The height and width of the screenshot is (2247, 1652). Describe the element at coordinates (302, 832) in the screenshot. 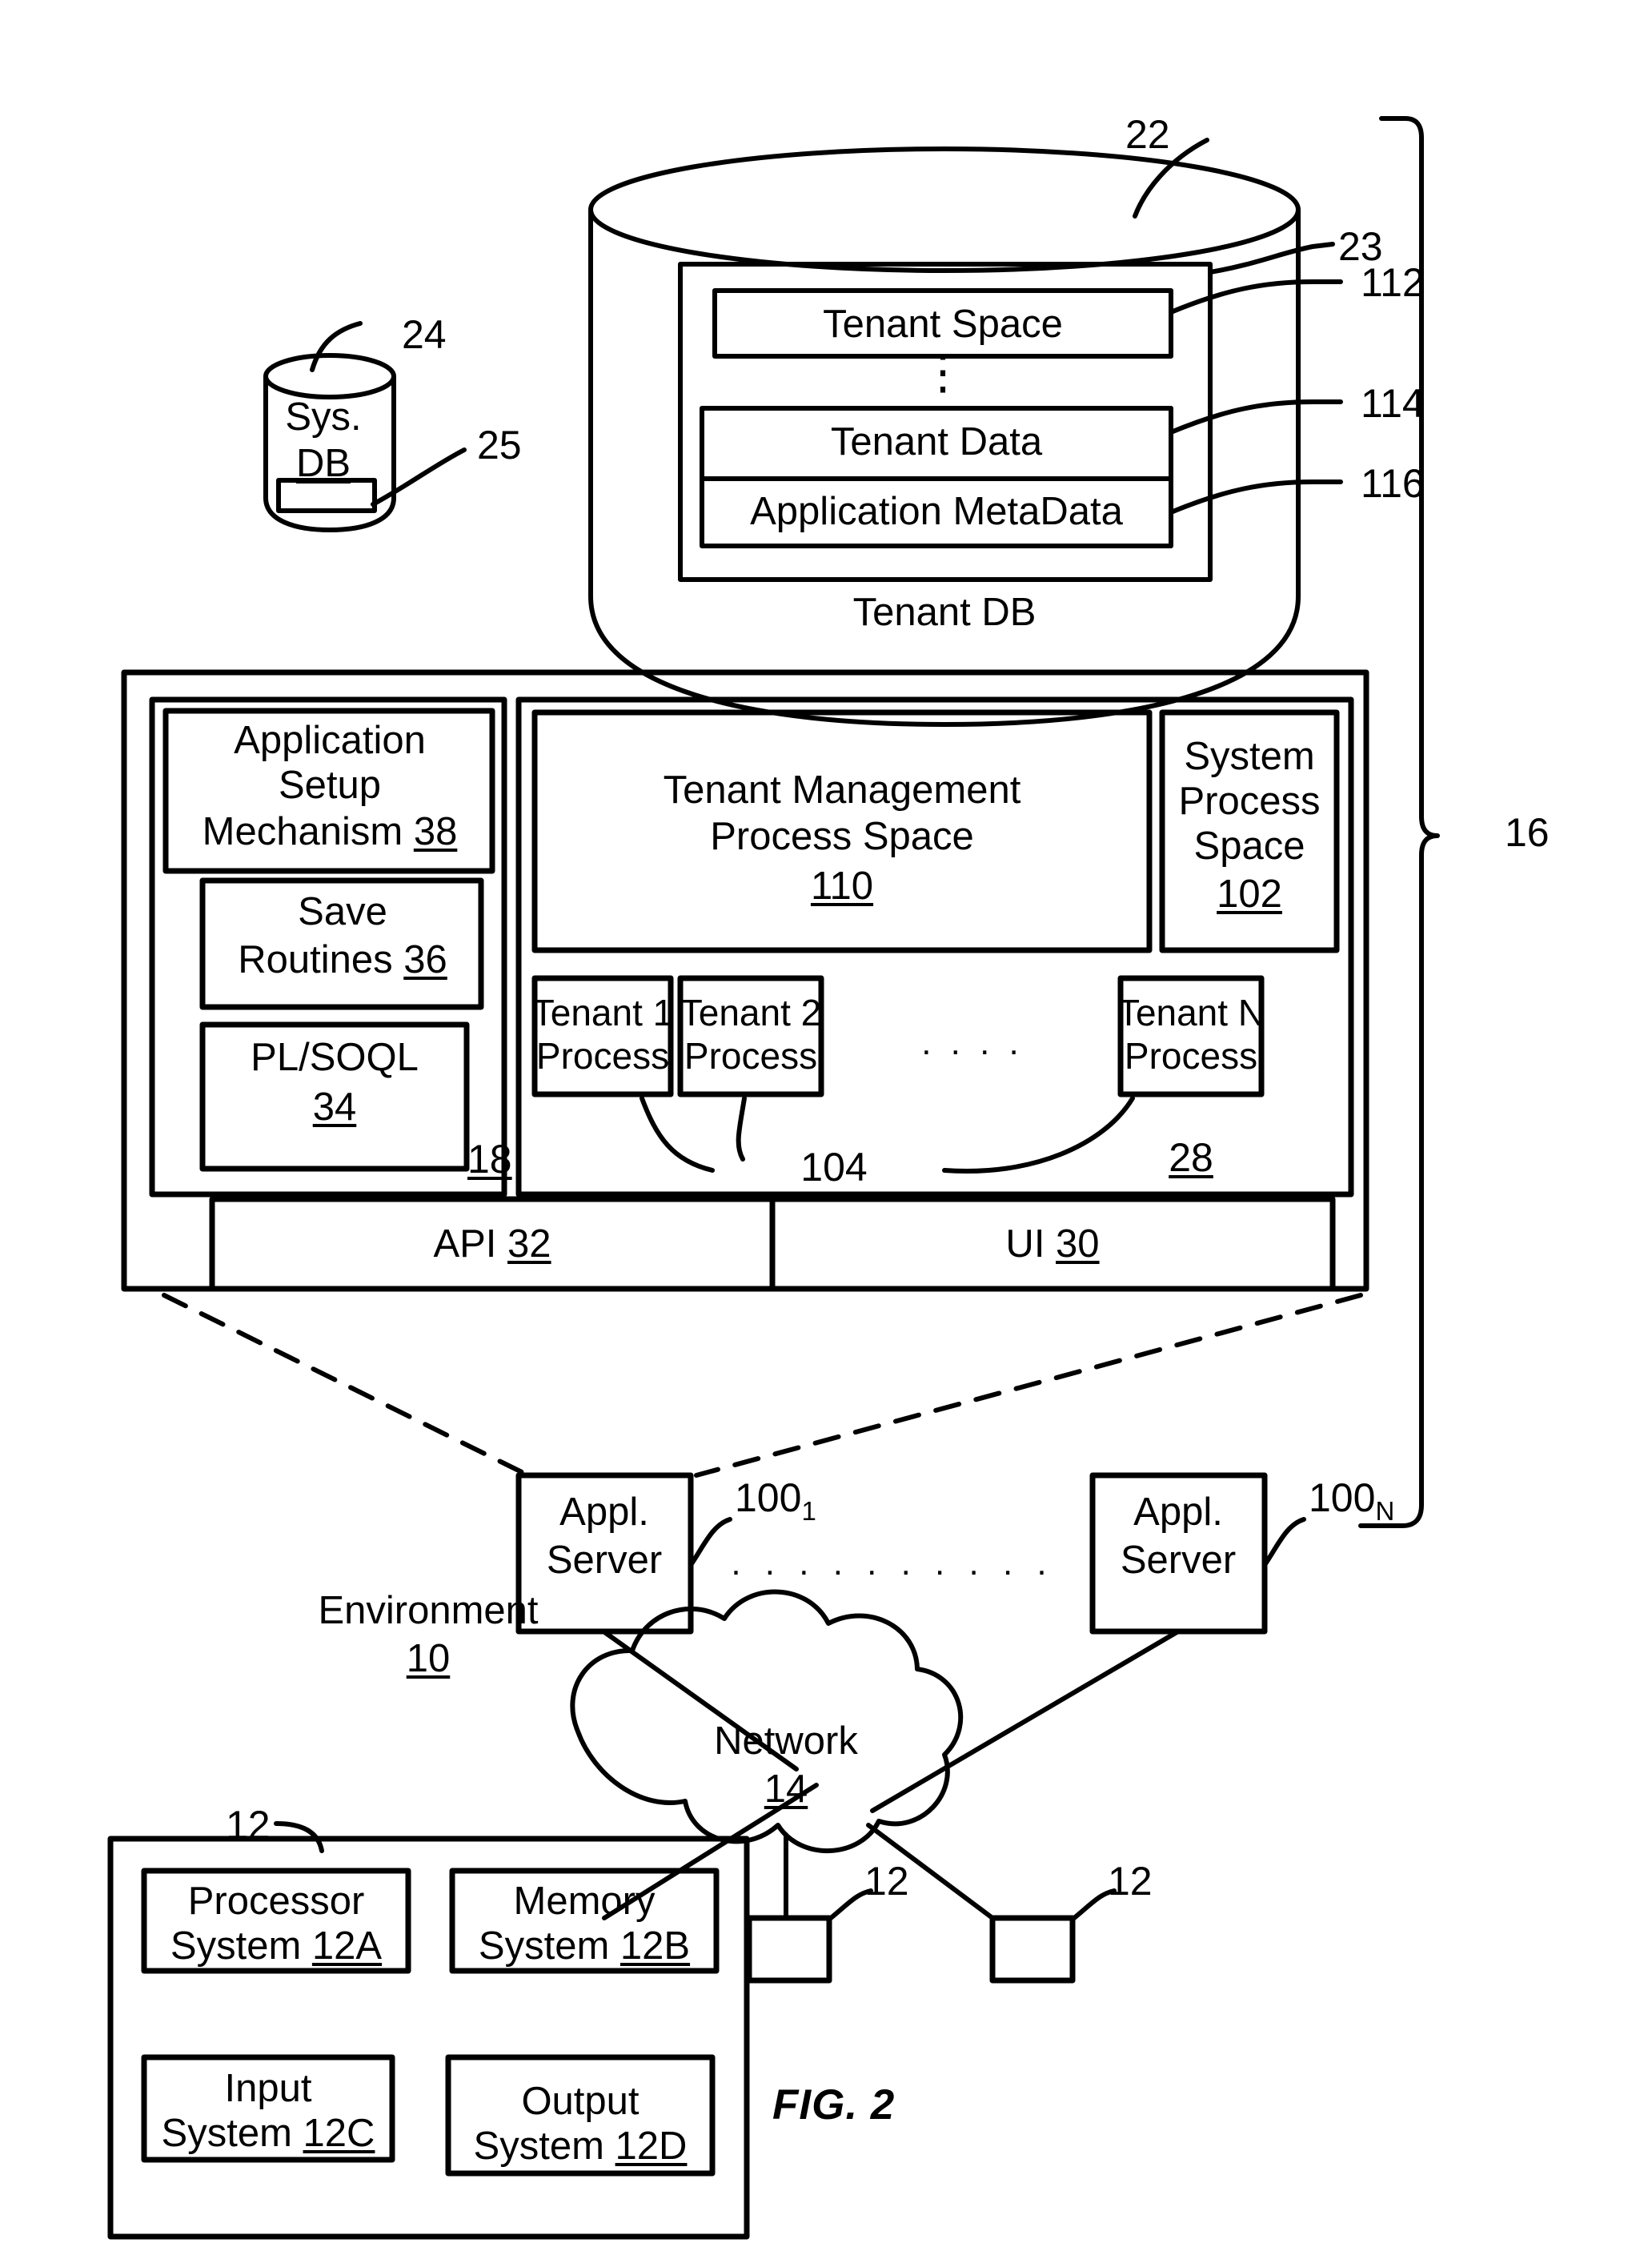

I see `app-setup-line3: Mechanism` at that location.